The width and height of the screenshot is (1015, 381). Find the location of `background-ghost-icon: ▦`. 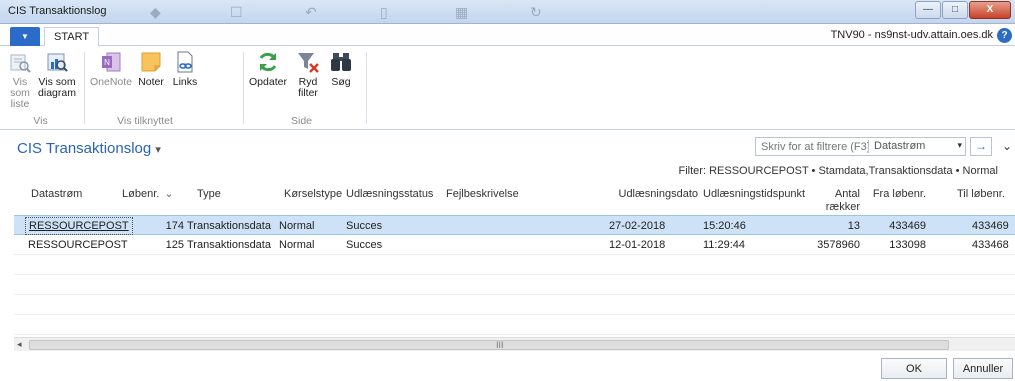

background-ghost-icon: ▦ is located at coordinates (462, 12).